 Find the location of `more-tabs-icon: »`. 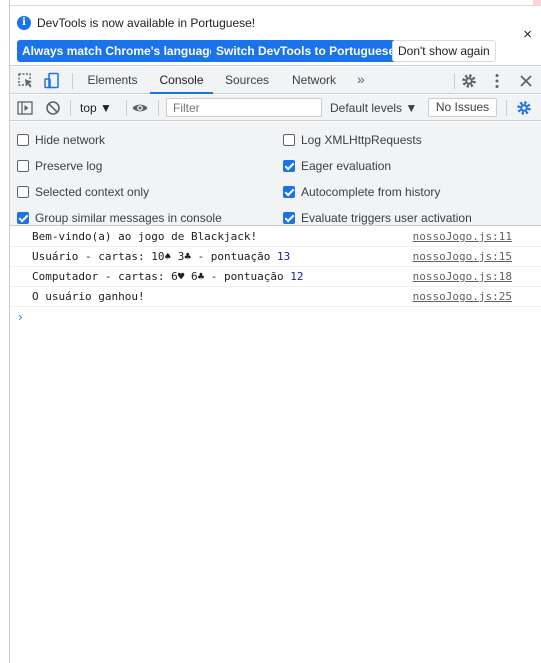

more-tabs-icon: » is located at coordinates (361, 80).